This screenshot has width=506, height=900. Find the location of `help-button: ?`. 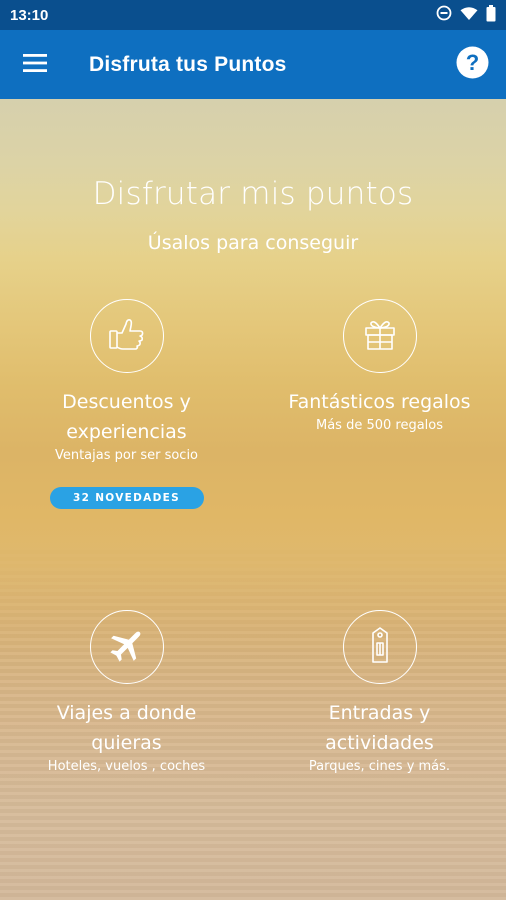

help-button: ? is located at coordinates (472, 64).